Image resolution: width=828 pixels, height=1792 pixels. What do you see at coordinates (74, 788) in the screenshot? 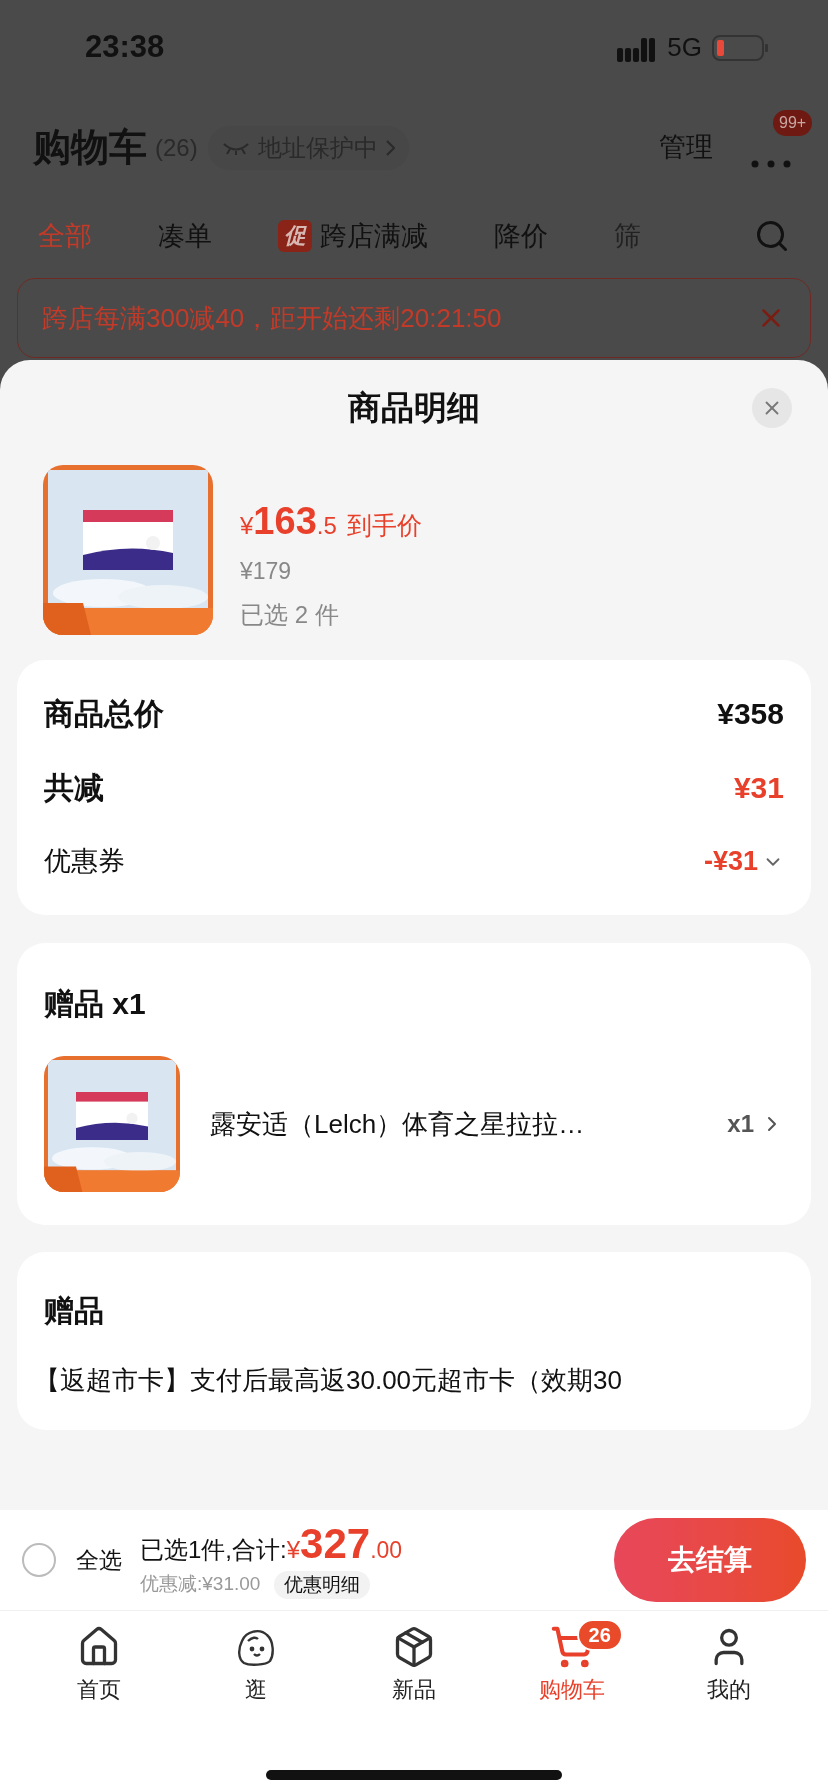
I see `summary-label: 共减` at bounding box center [74, 788].